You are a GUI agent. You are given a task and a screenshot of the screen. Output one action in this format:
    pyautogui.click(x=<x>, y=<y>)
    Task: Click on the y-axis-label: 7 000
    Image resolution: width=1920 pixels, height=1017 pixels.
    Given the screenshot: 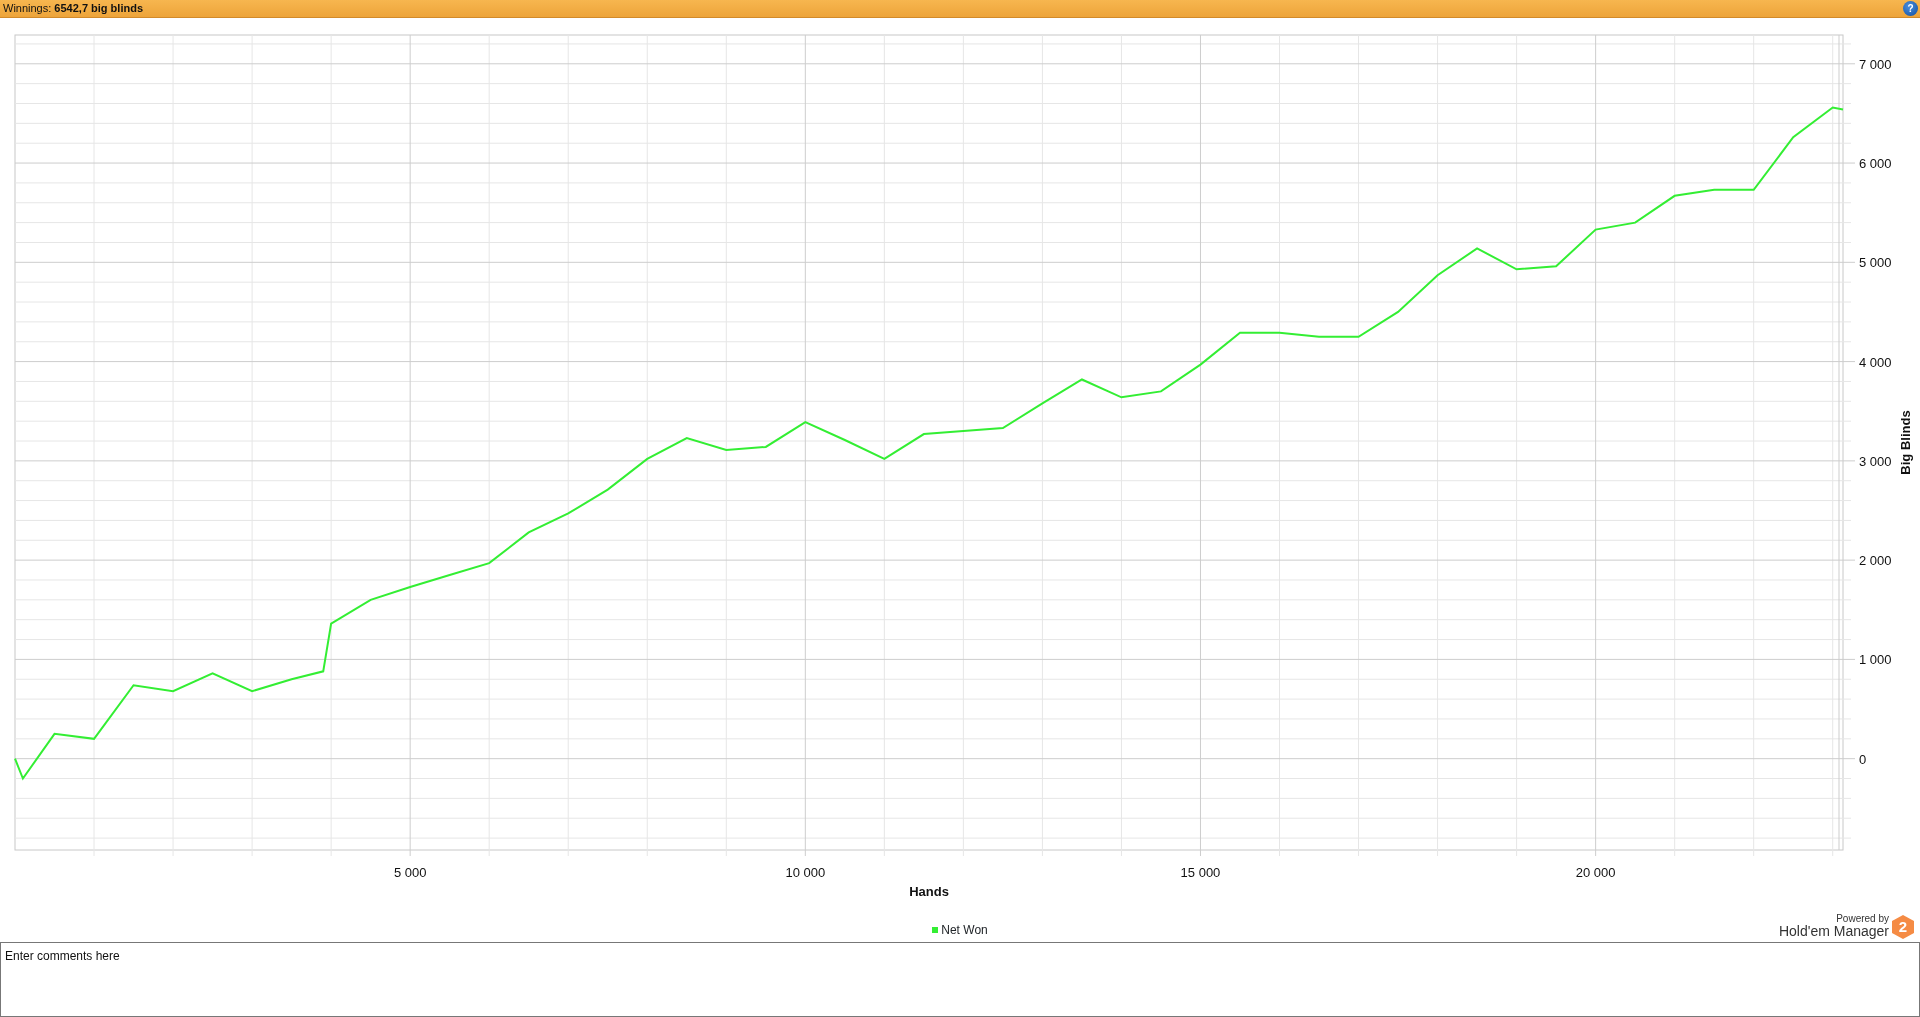 What is the action you would take?
    pyautogui.click(x=1875, y=64)
    